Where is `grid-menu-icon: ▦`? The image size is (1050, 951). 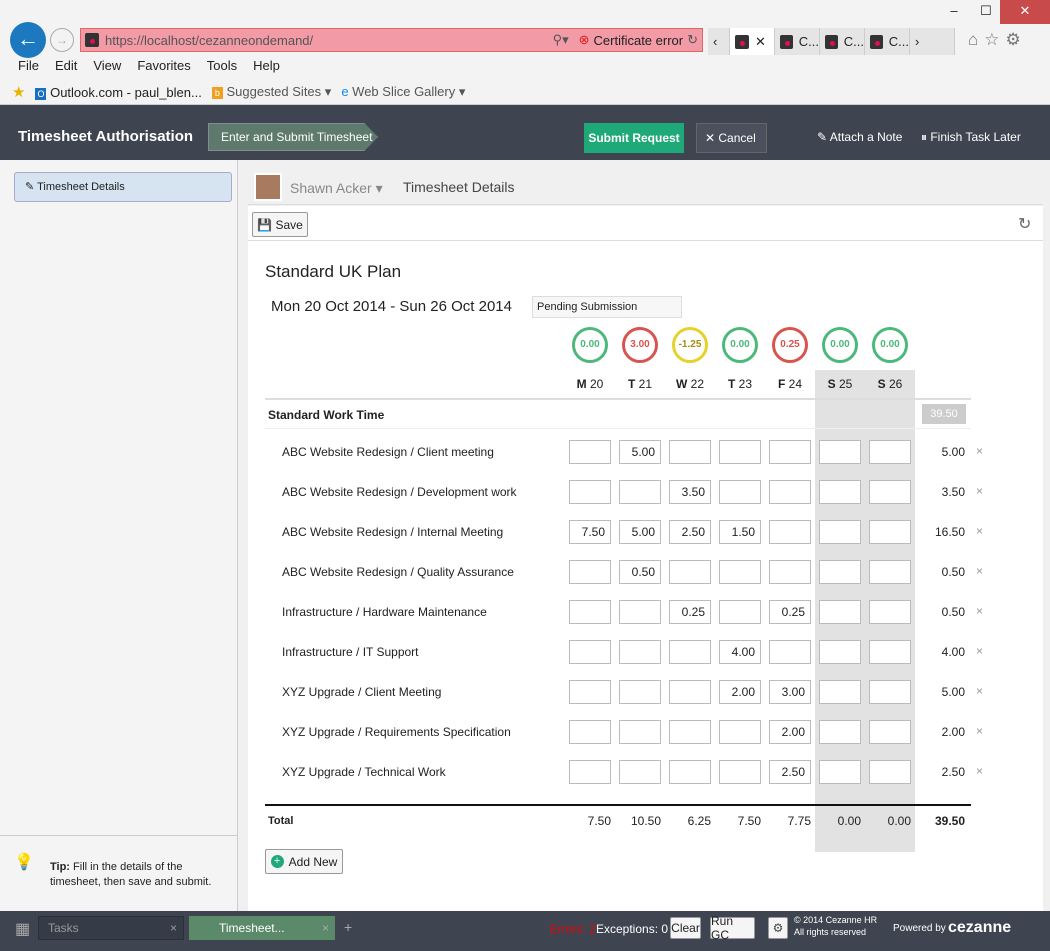 grid-menu-icon: ▦ is located at coordinates (22, 929).